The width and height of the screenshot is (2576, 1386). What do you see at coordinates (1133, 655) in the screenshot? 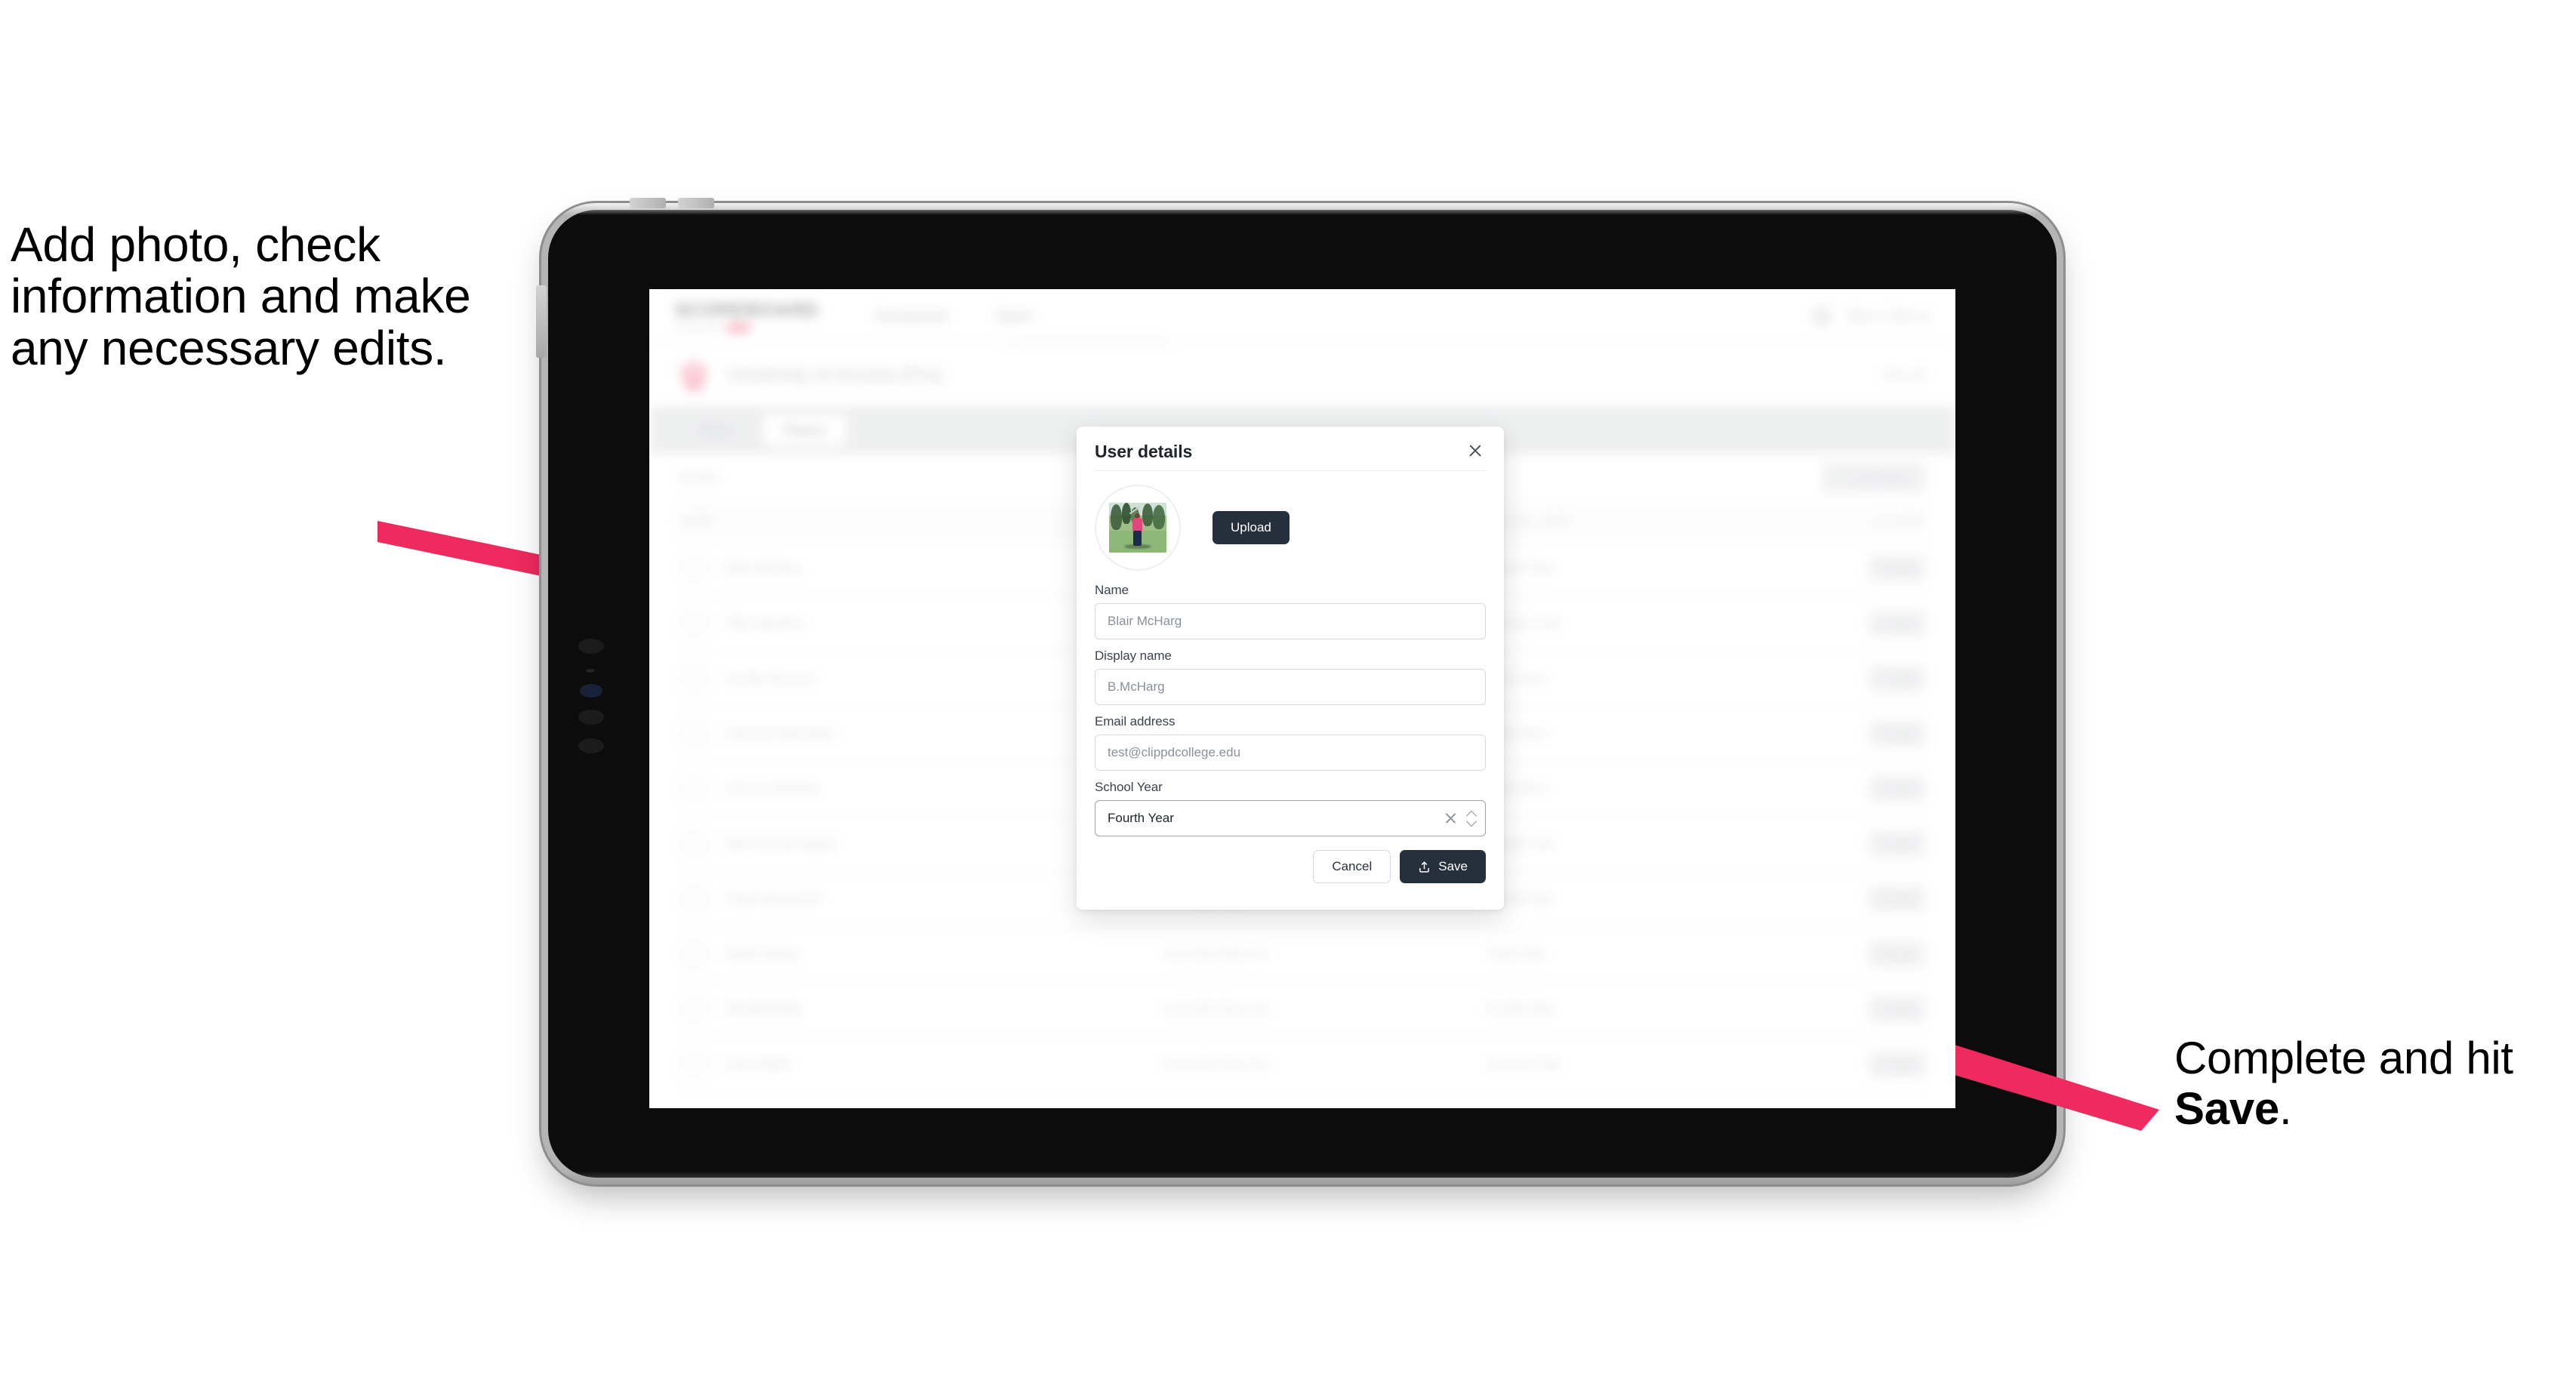
I see `field-label-display-name: Display name` at bounding box center [1133, 655].